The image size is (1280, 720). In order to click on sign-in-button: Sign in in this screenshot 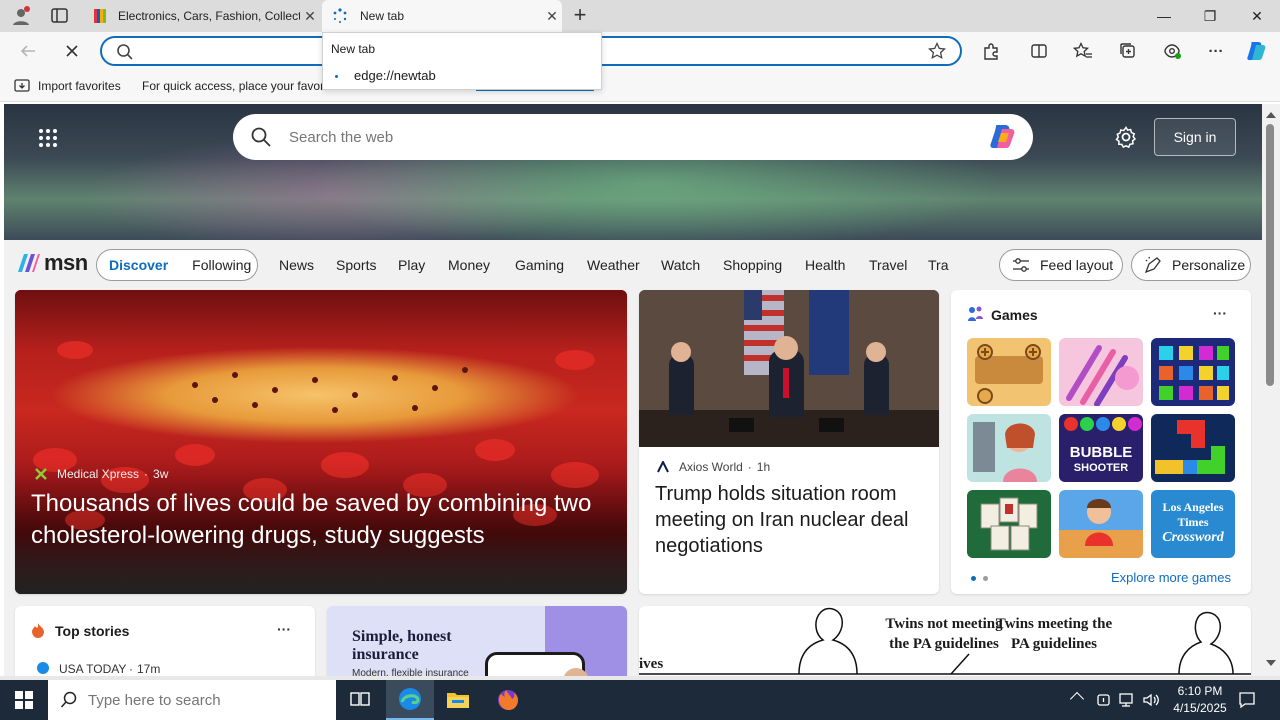, I will do `click(1195, 137)`.